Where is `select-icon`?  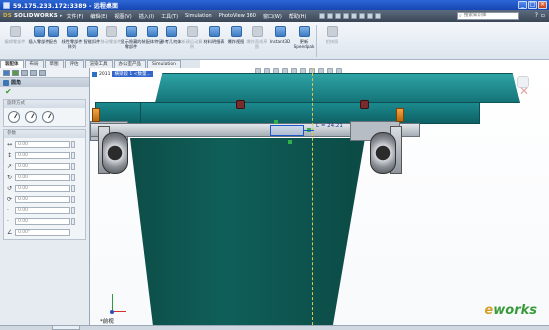 select-icon is located at coordinates (362, 16).